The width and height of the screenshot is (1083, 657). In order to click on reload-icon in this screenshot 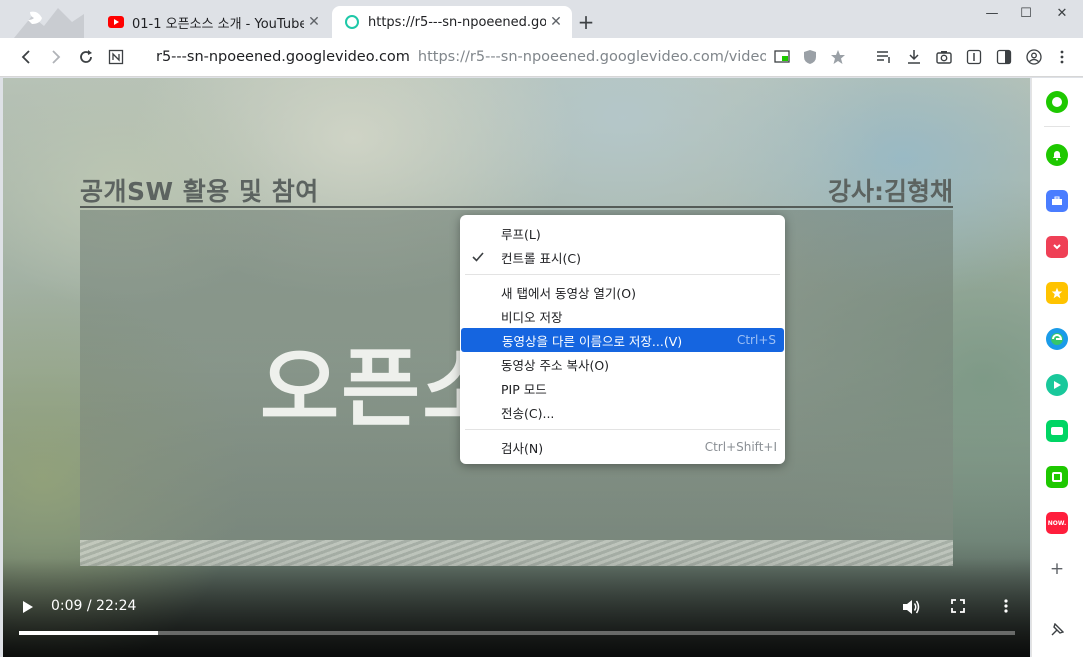, I will do `click(86, 56)`.